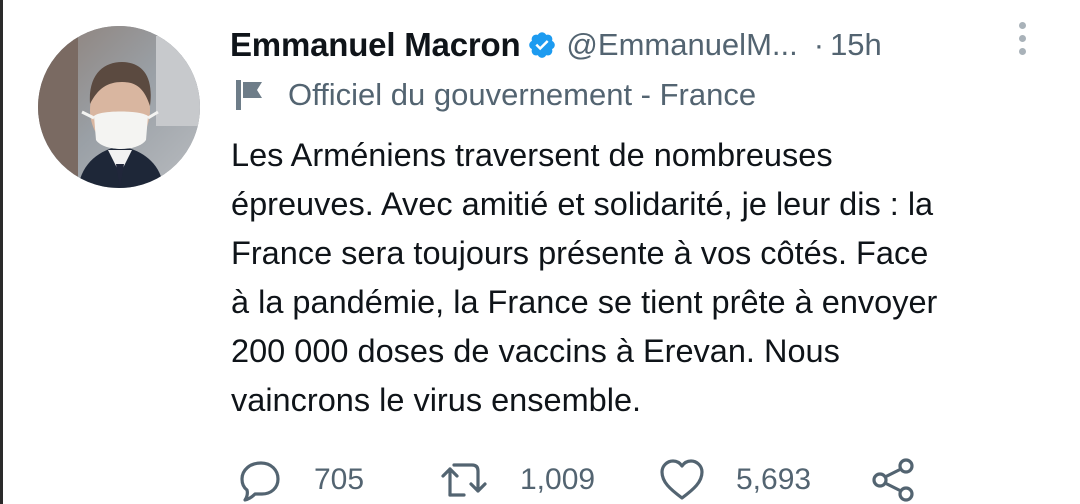 This screenshot has width=1080, height=504. I want to click on retweet-count: 1,009, so click(558, 479).